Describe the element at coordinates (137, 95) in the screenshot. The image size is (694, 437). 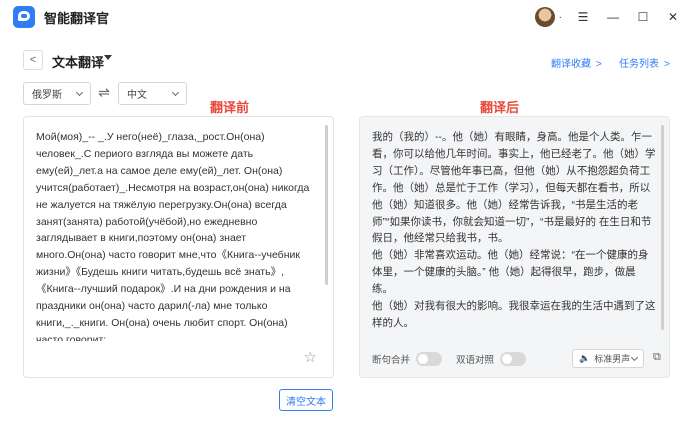
I see `target-language-value: 中文` at that location.